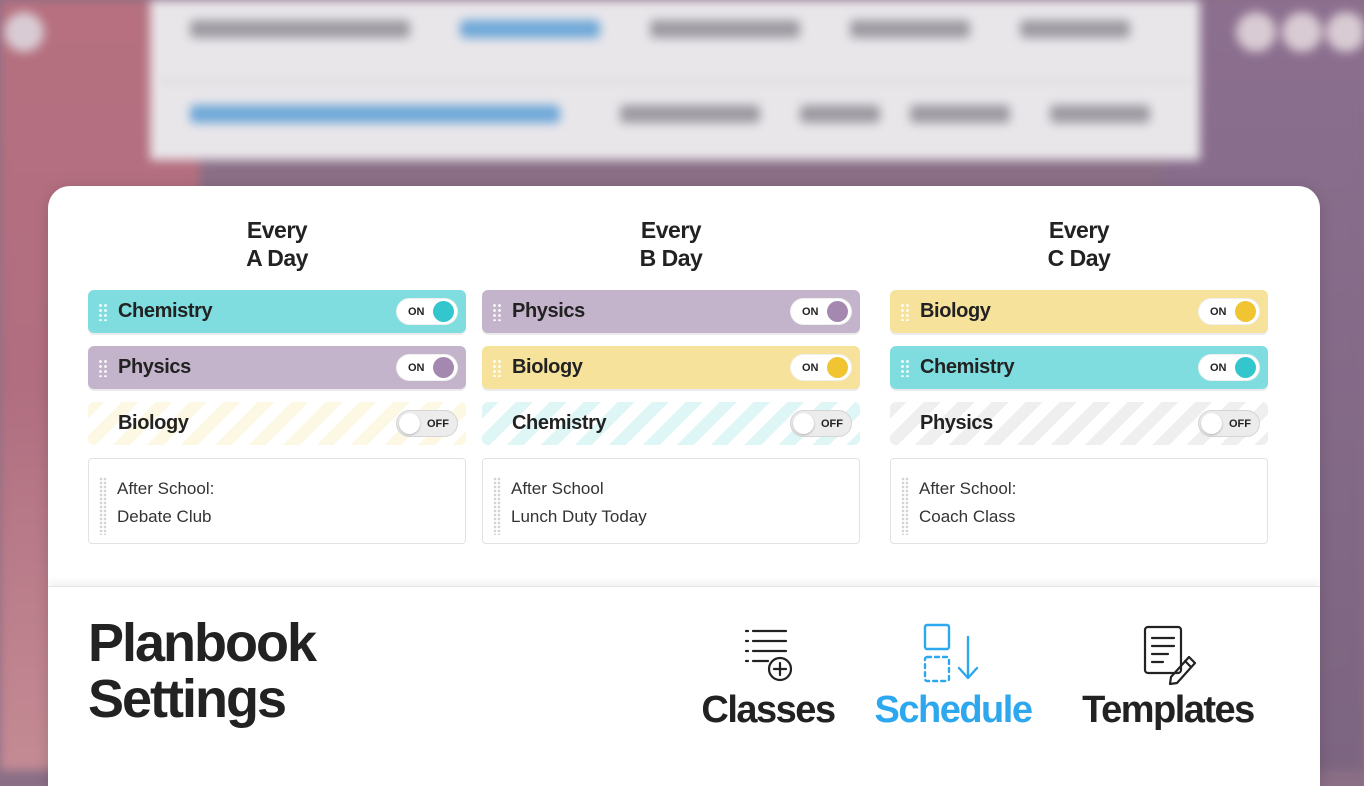  I want to click on day-note: After School: Coach Class, so click(1079, 501).